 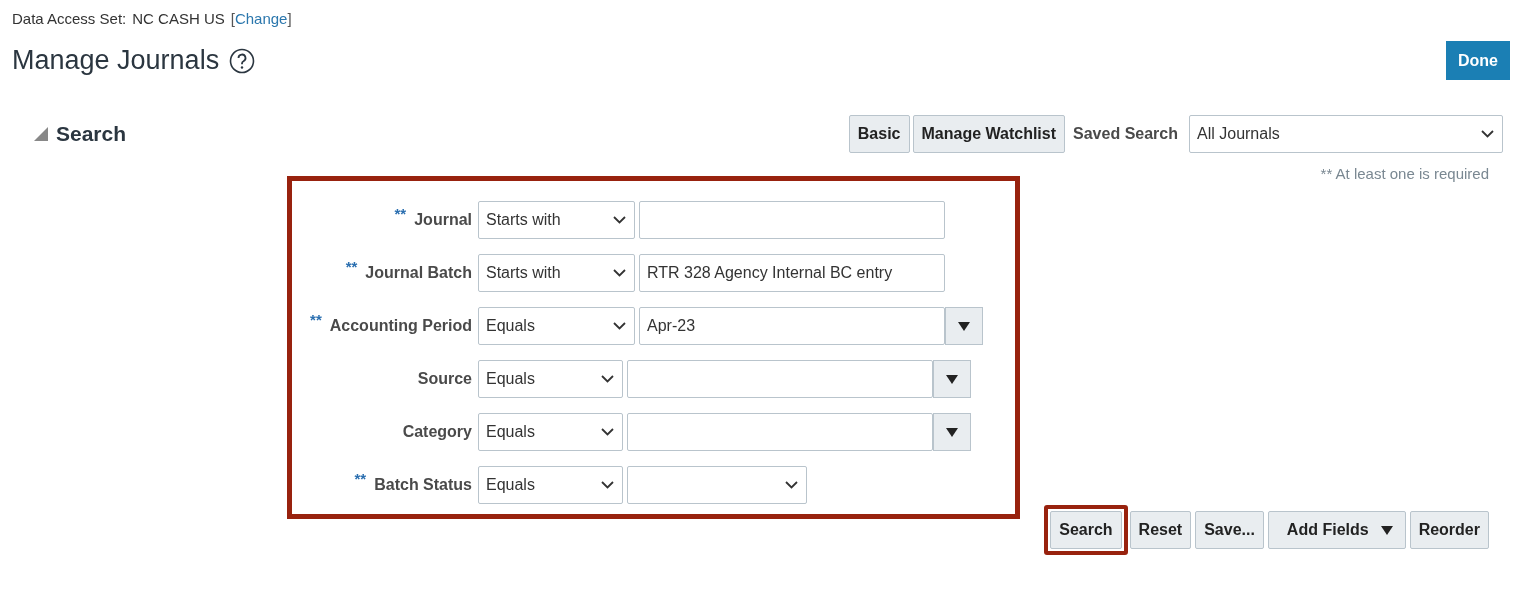 What do you see at coordinates (261, 18) in the screenshot?
I see `change-link: Change` at bounding box center [261, 18].